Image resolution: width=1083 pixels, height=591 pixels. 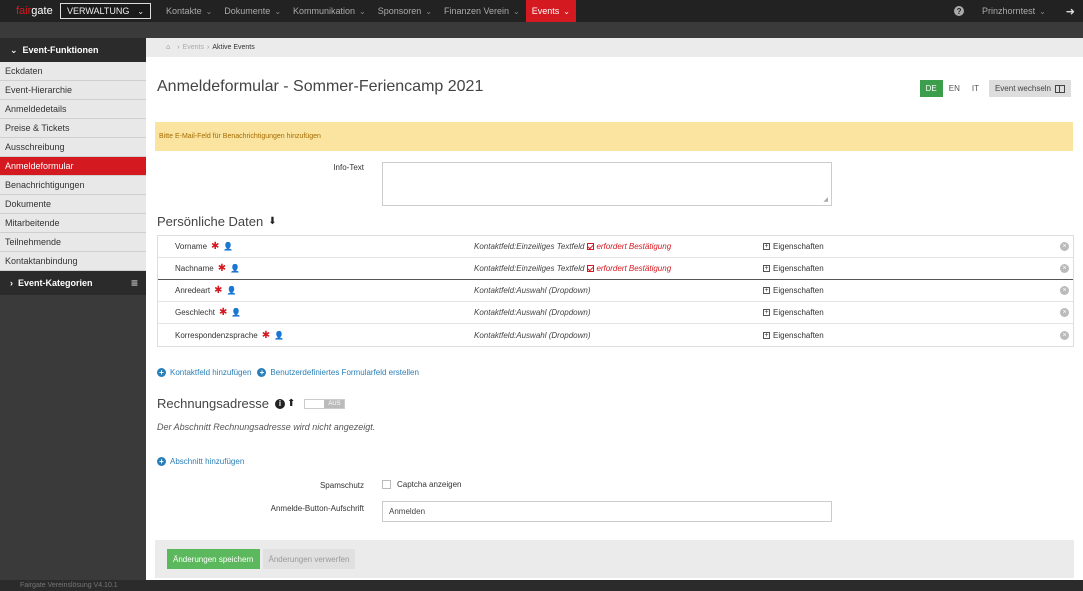 What do you see at coordinates (386, 484) in the screenshot?
I see `checkbox` at bounding box center [386, 484].